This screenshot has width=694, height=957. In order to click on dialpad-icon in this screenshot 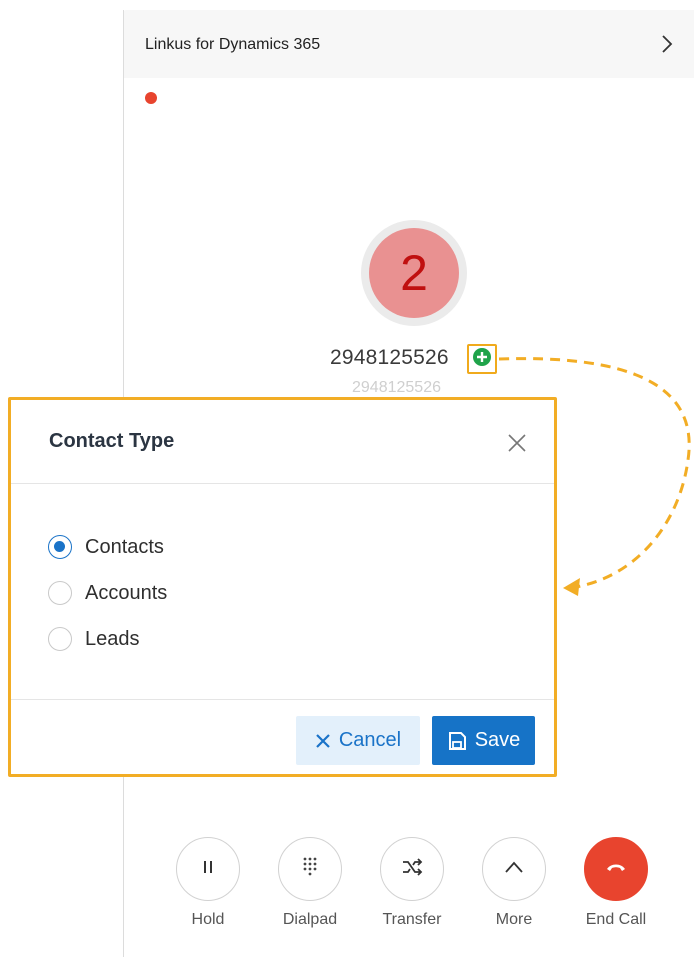, I will do `click(310, 869)`.